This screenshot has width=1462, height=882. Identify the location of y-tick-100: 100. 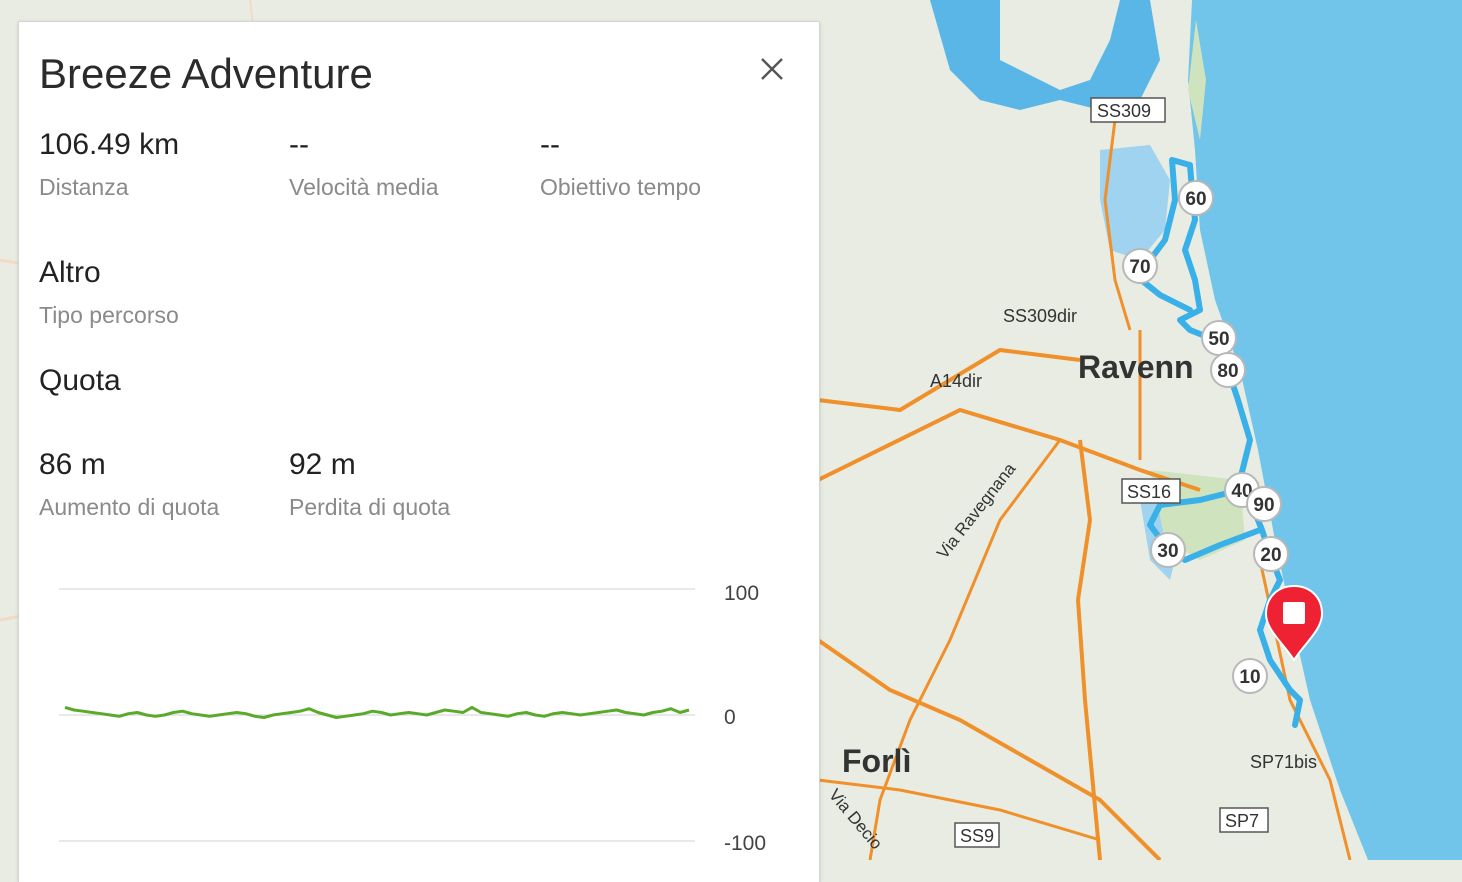
(741, 593).